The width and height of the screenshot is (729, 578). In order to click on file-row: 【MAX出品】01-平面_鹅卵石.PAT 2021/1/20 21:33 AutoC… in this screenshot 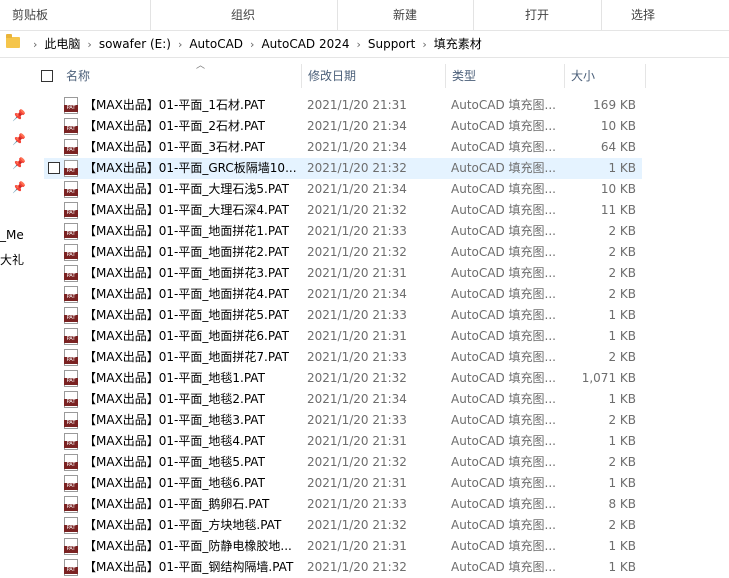, I will do `click(343, 504)`.